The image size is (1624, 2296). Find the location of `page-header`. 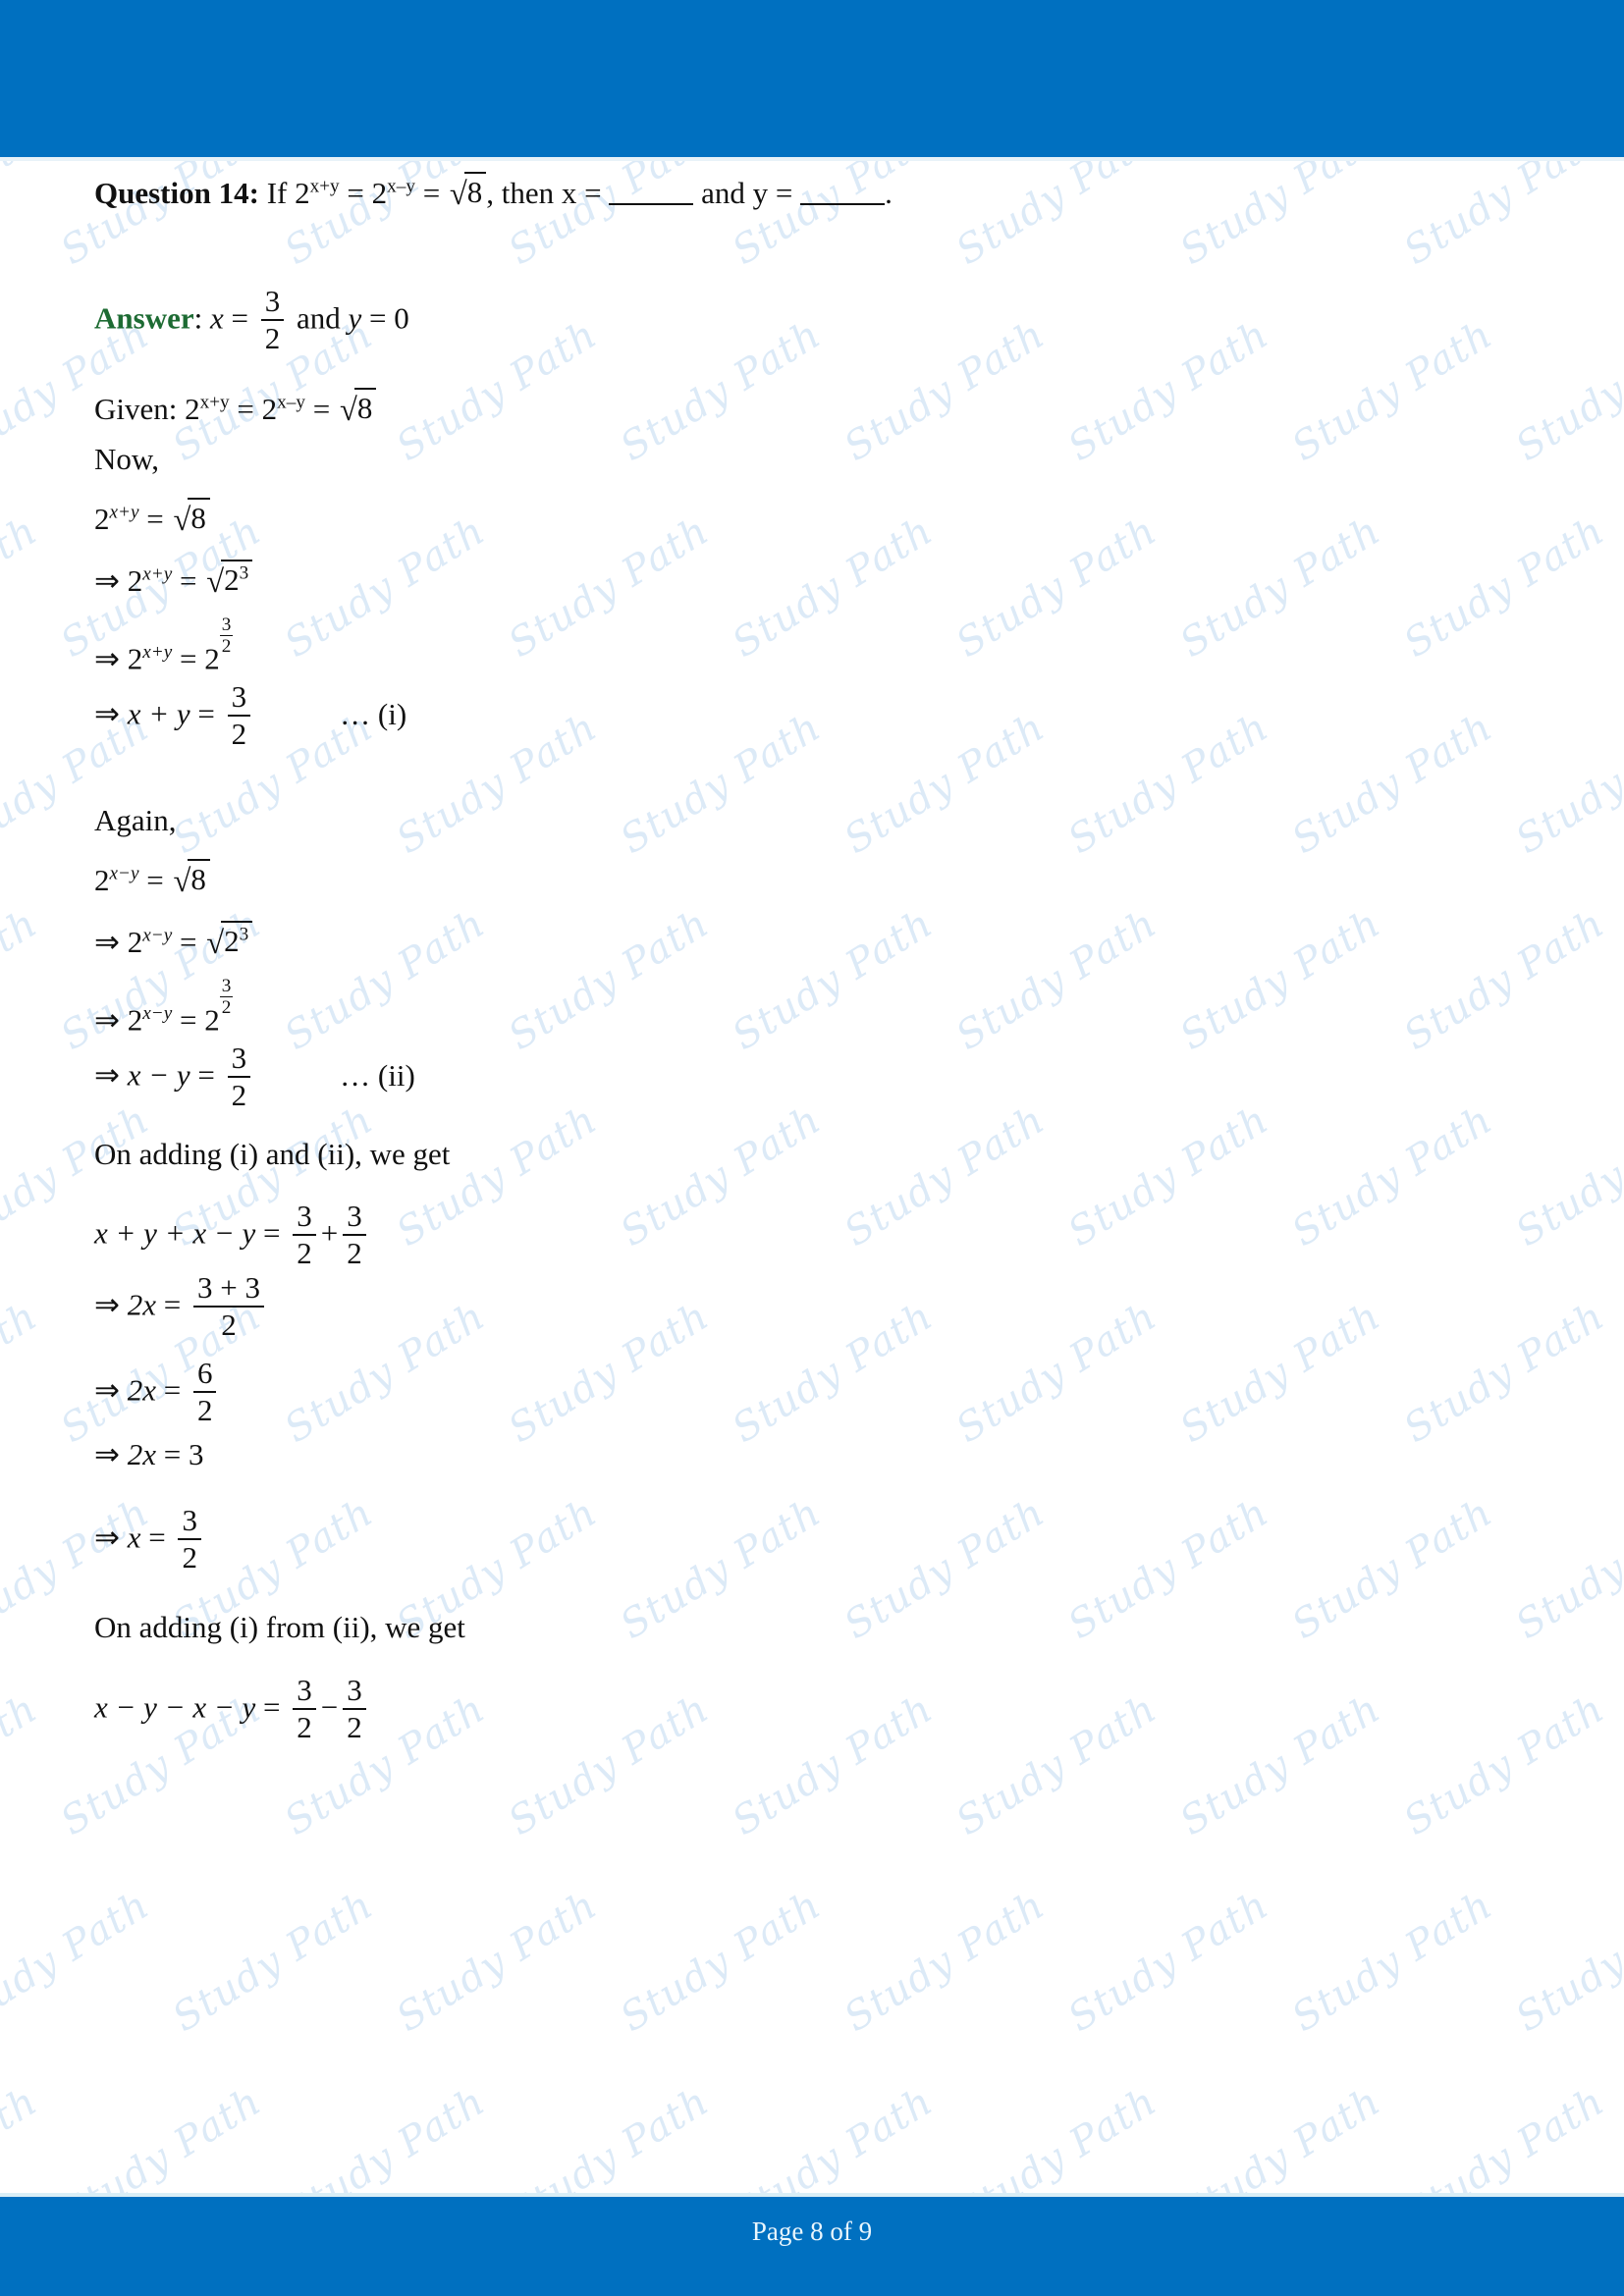

page-header is located at coordinates (812, 78).